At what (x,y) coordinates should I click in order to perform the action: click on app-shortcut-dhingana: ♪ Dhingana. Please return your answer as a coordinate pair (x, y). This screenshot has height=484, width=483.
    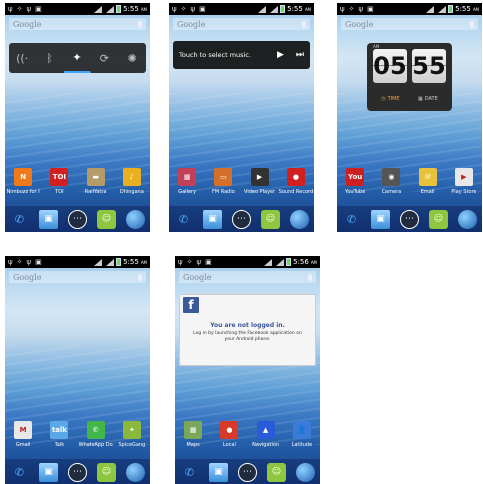
    Looking at the image, I should click on (132, 184).